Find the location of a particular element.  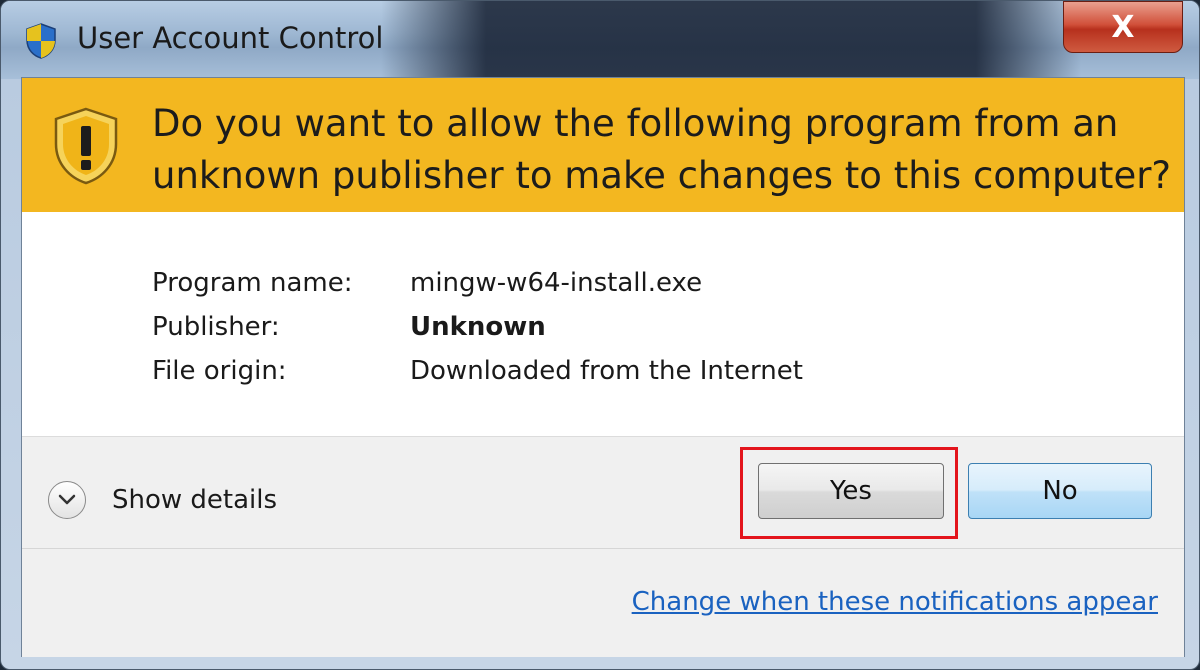

close-icon: X is located at coordinates (1123, 27).